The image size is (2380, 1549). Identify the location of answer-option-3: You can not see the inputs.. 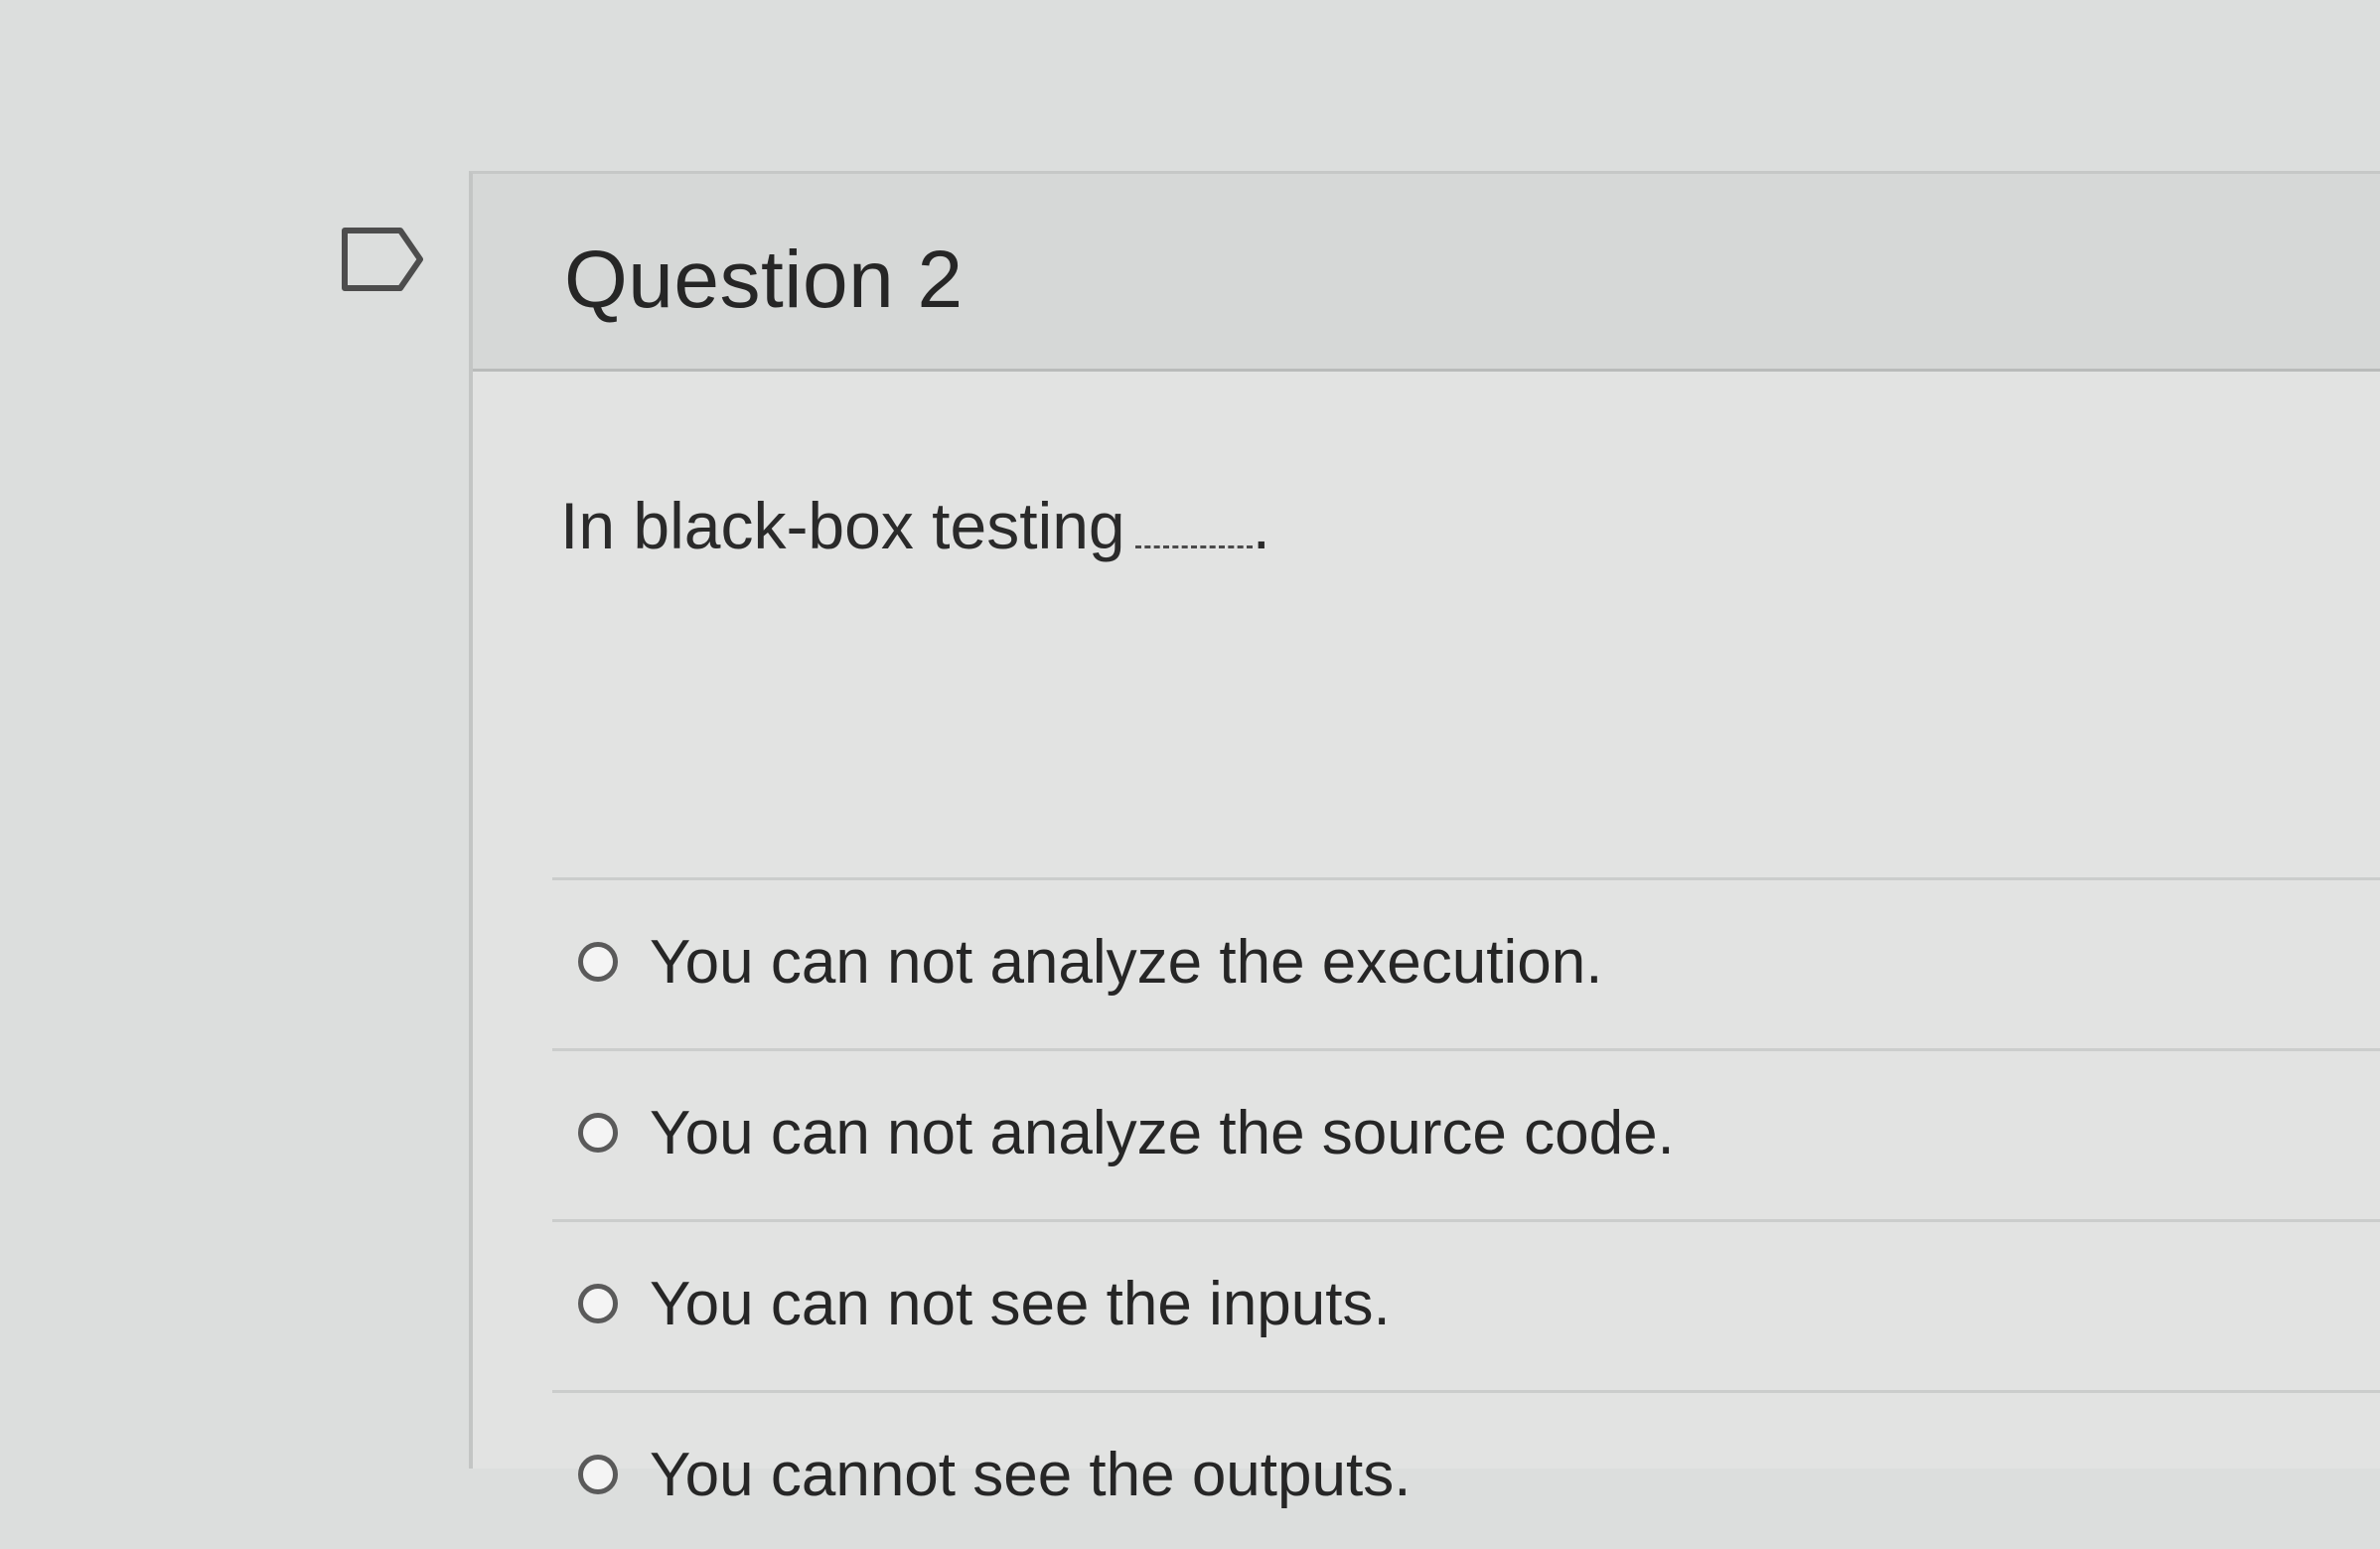
(1466, 1303).